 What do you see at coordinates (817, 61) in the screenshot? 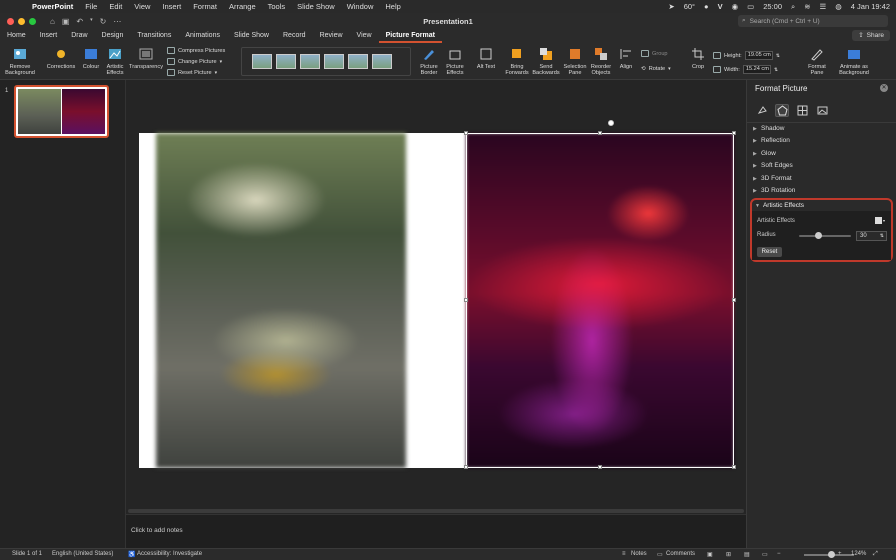
I see `format-pane-button: Format Pane` at bounding box center [817, 61].